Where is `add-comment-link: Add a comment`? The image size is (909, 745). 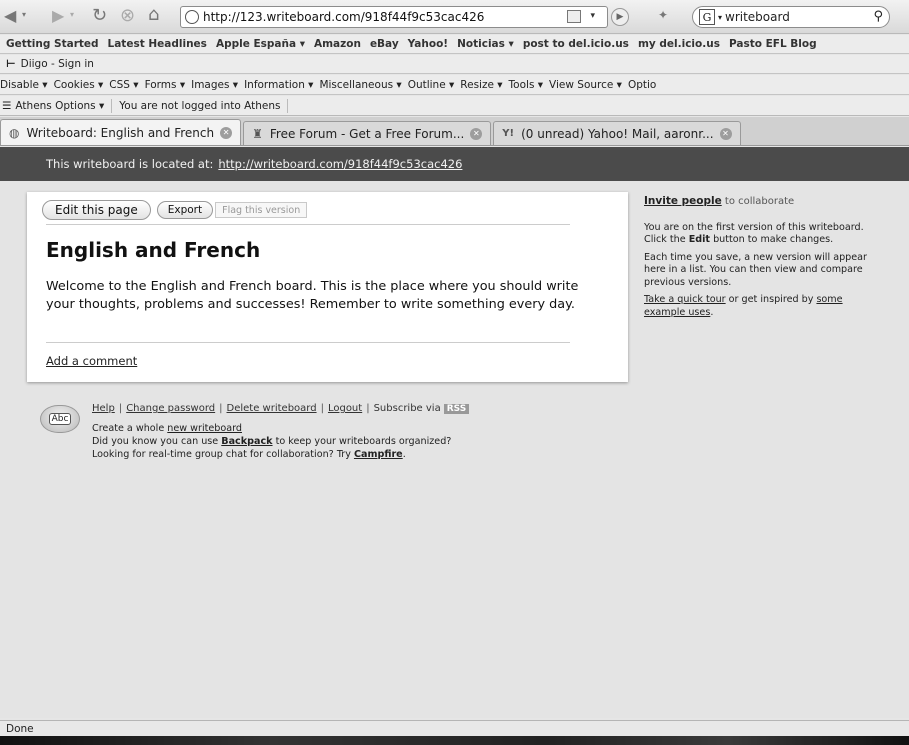
add-comment-link: Add a comment is located at coordinates (91, 361).